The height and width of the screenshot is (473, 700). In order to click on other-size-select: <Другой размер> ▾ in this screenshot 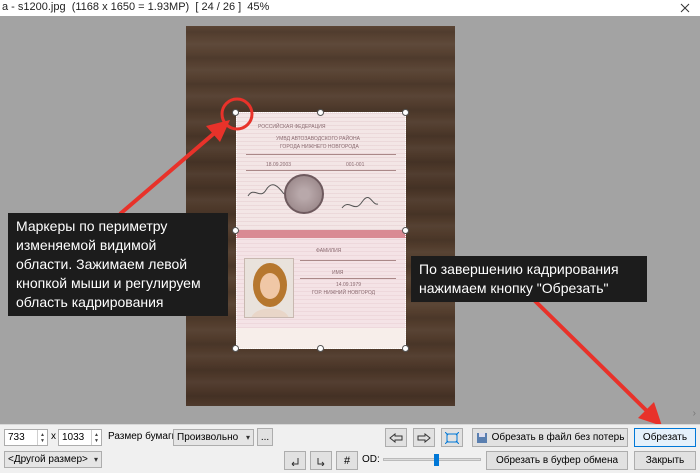, I will do `click(53, 459)`.